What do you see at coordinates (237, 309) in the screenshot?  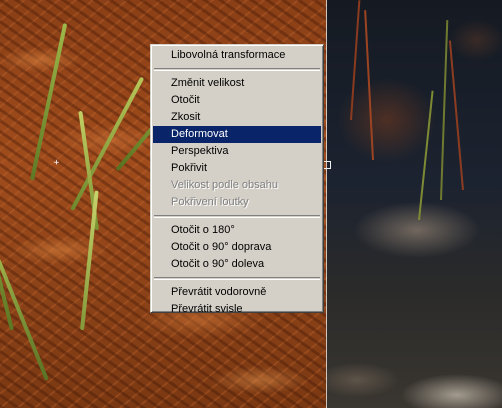 I see `menu-item-prevratit-svisle: Převrátit svisle` at bounding box center [237, 309].